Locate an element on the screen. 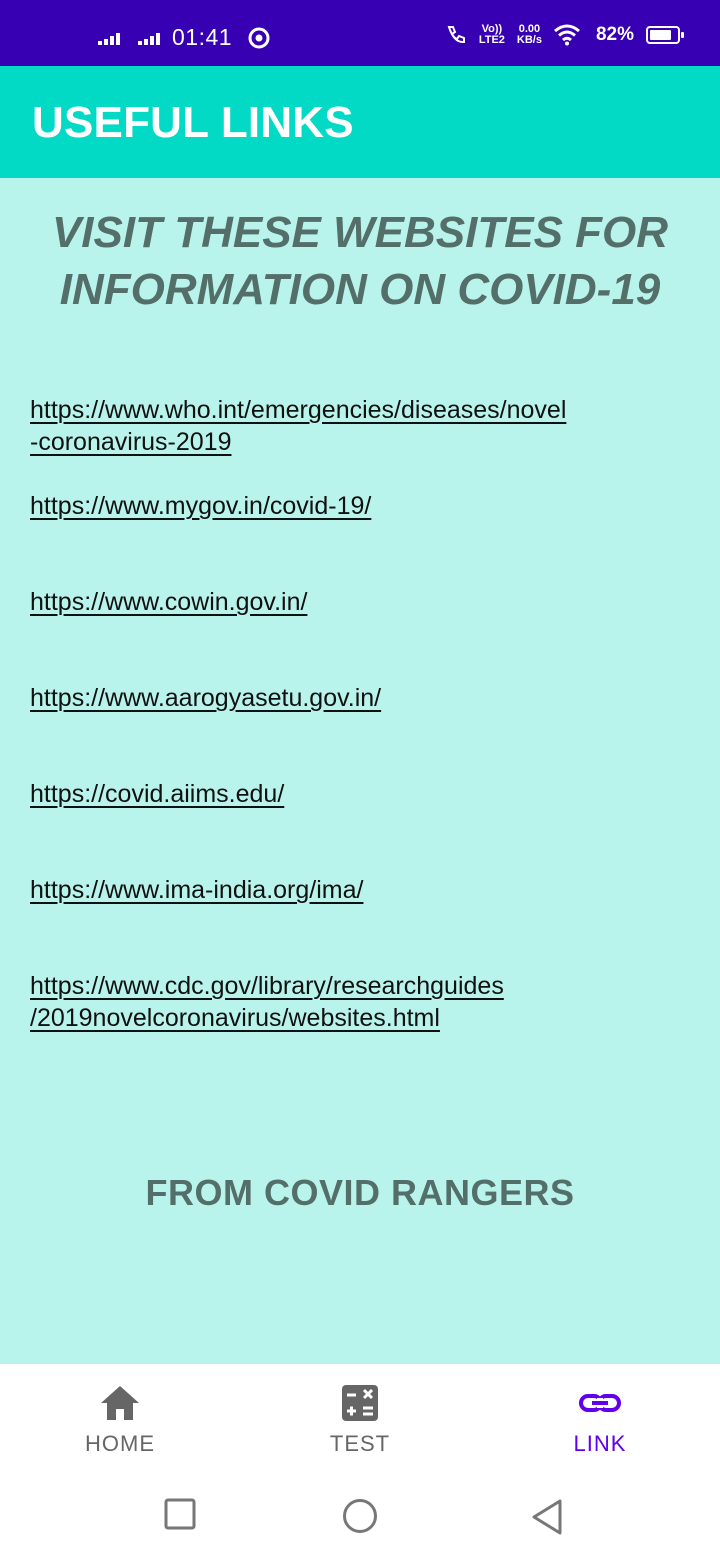  status-time: 01:41 is located at coordinates (202, 37).